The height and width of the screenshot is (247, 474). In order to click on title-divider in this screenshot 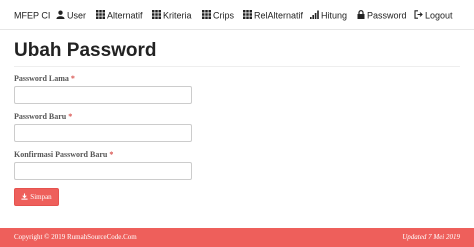, I will do `click(237, 66)`.